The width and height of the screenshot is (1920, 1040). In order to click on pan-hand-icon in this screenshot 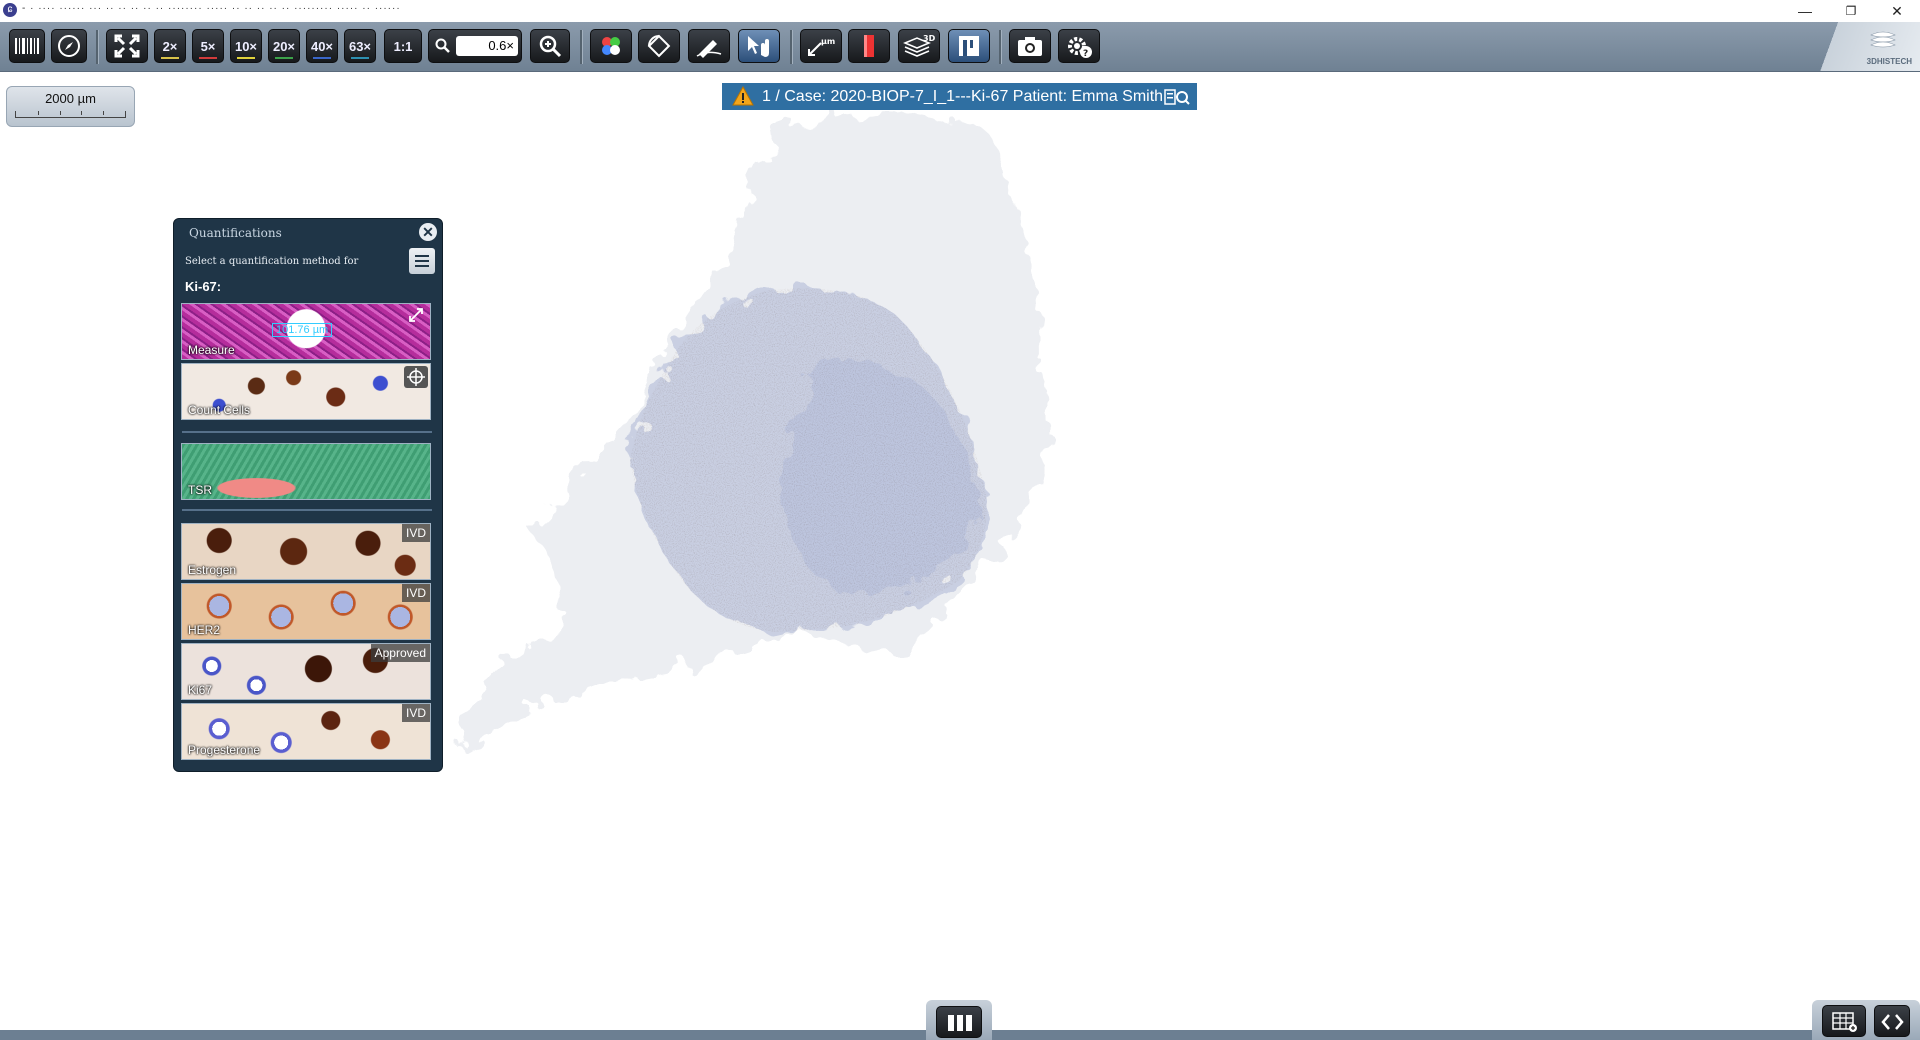, I will do `click(758, 46)`.